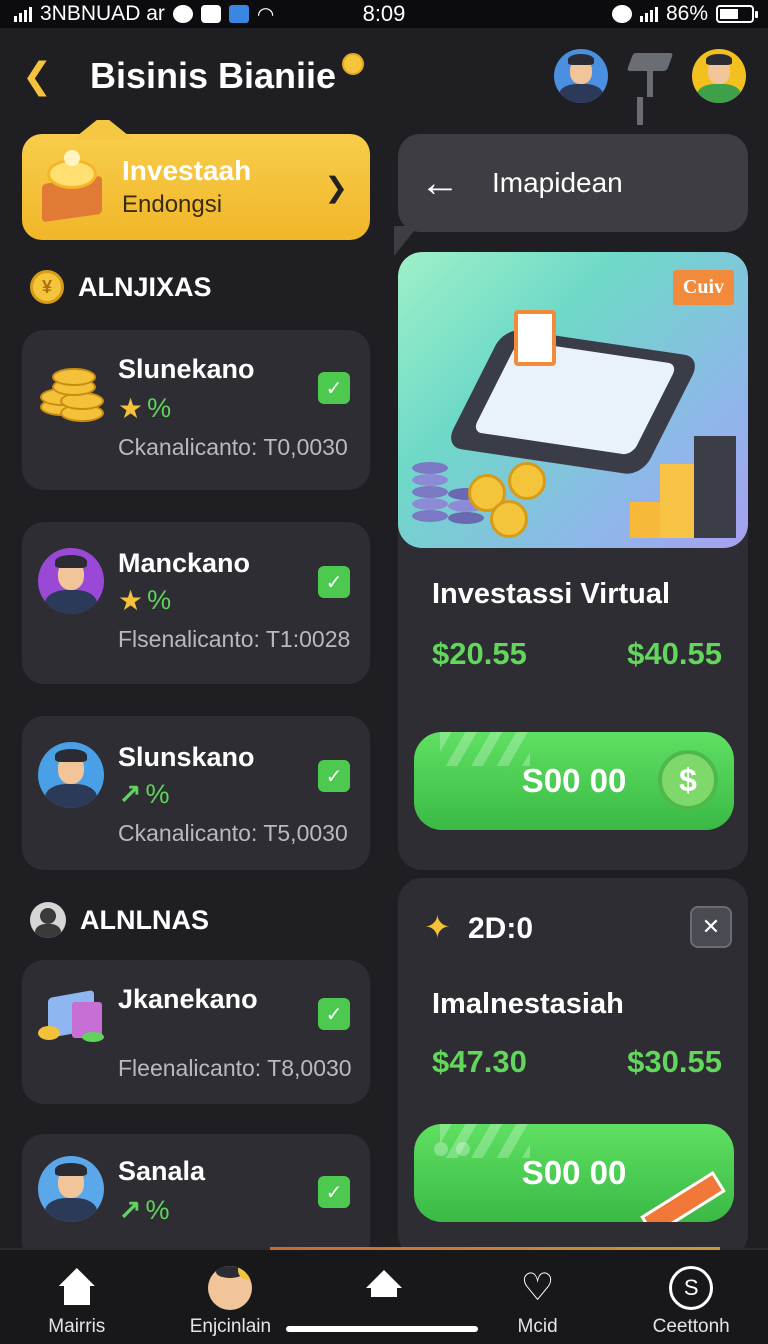 This screenshot has height=1344, width=768. What do you see at coordinates (621, 14) in the screenshot?
I see `alarm-icon` at bounding box center [621, 14].